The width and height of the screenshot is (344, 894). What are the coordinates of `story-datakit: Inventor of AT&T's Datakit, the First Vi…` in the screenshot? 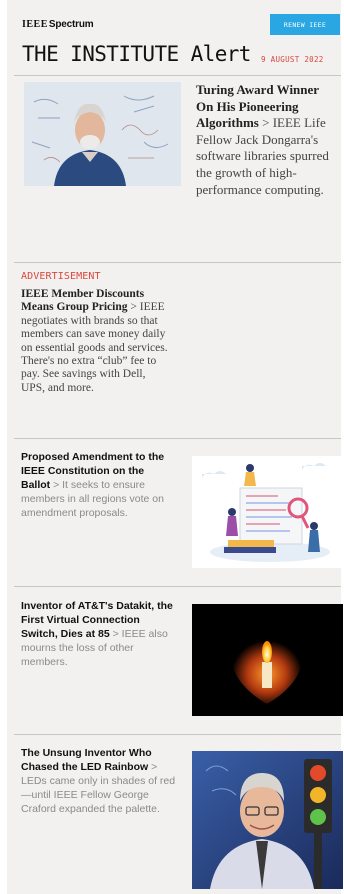 It's located at (98, 635).